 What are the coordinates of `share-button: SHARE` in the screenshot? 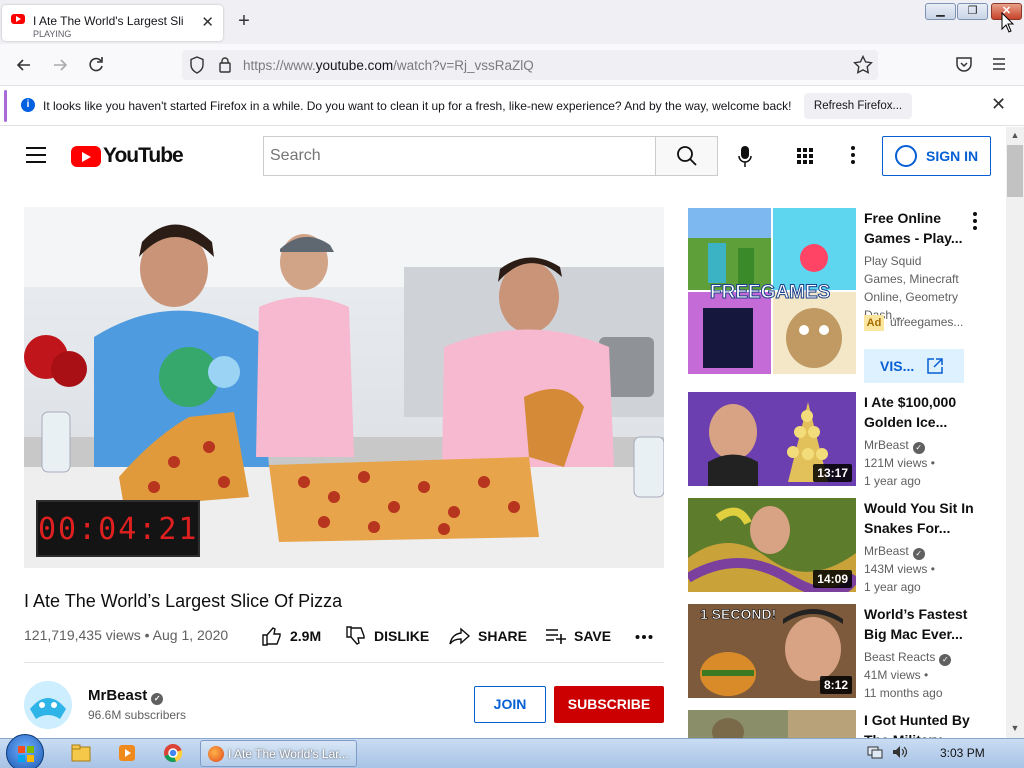 It's located at (489, 636).